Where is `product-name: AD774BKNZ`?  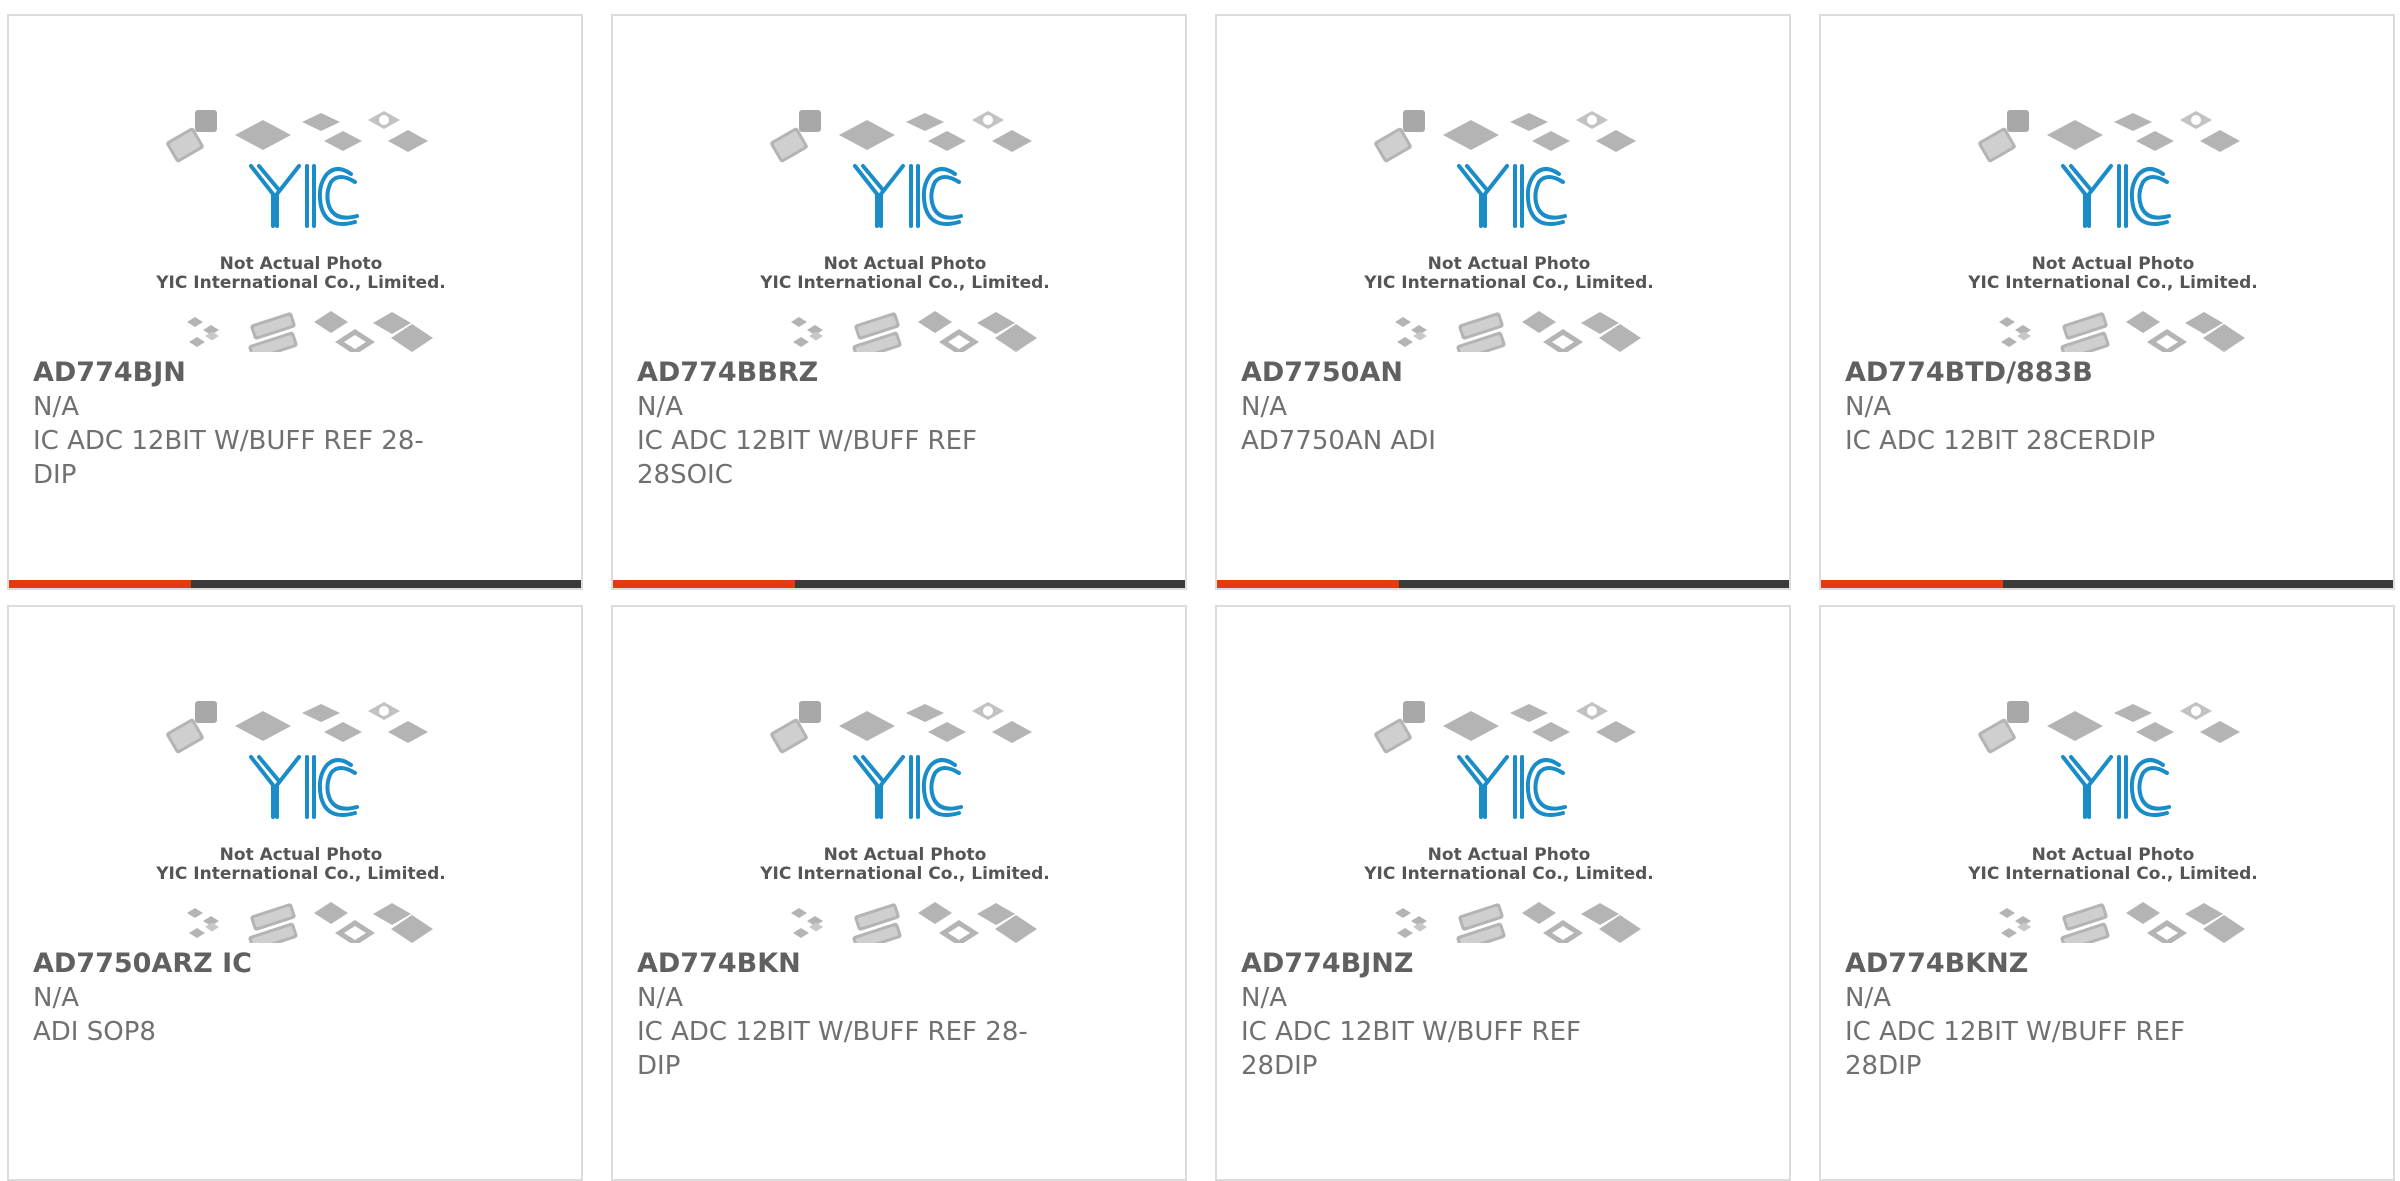
product-name: AD774BKNZ is located at coordinates (2055, 964).